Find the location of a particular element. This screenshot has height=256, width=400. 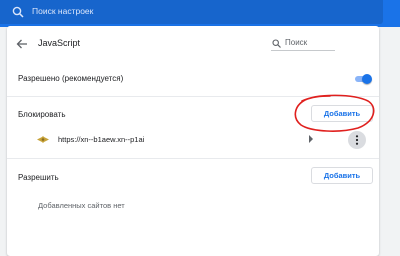

toggle-knob is located at coordinates (367, 79).